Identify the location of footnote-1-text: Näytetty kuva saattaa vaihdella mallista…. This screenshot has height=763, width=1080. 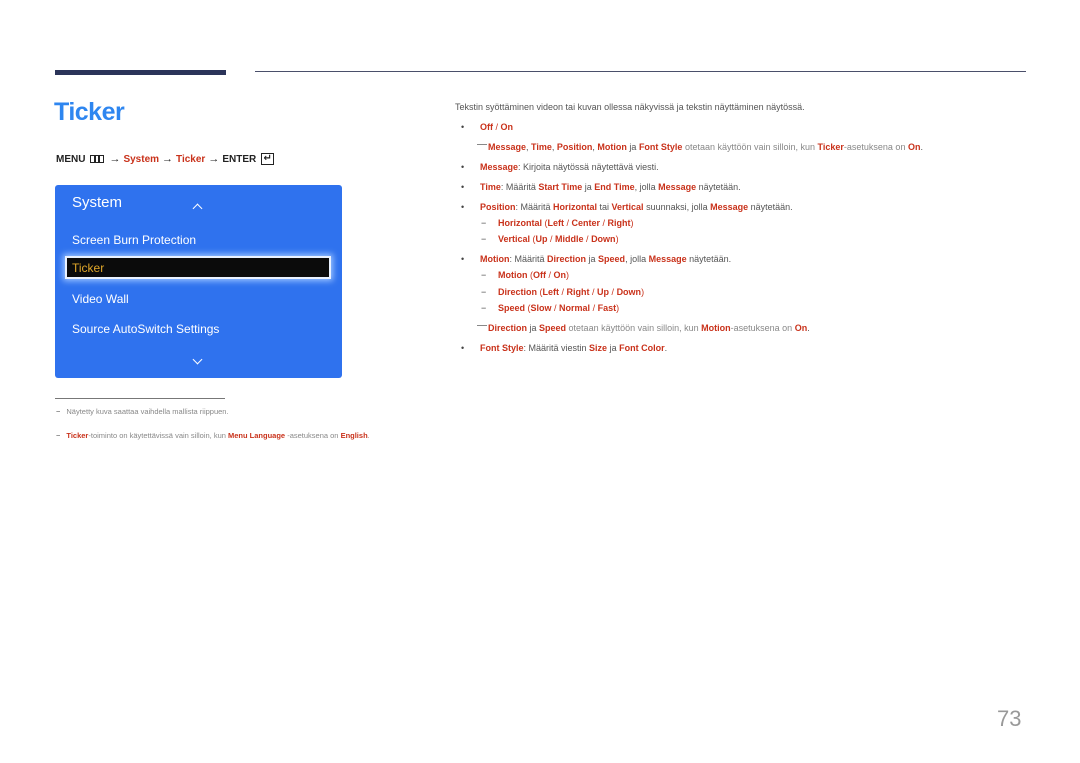
(147, 411).